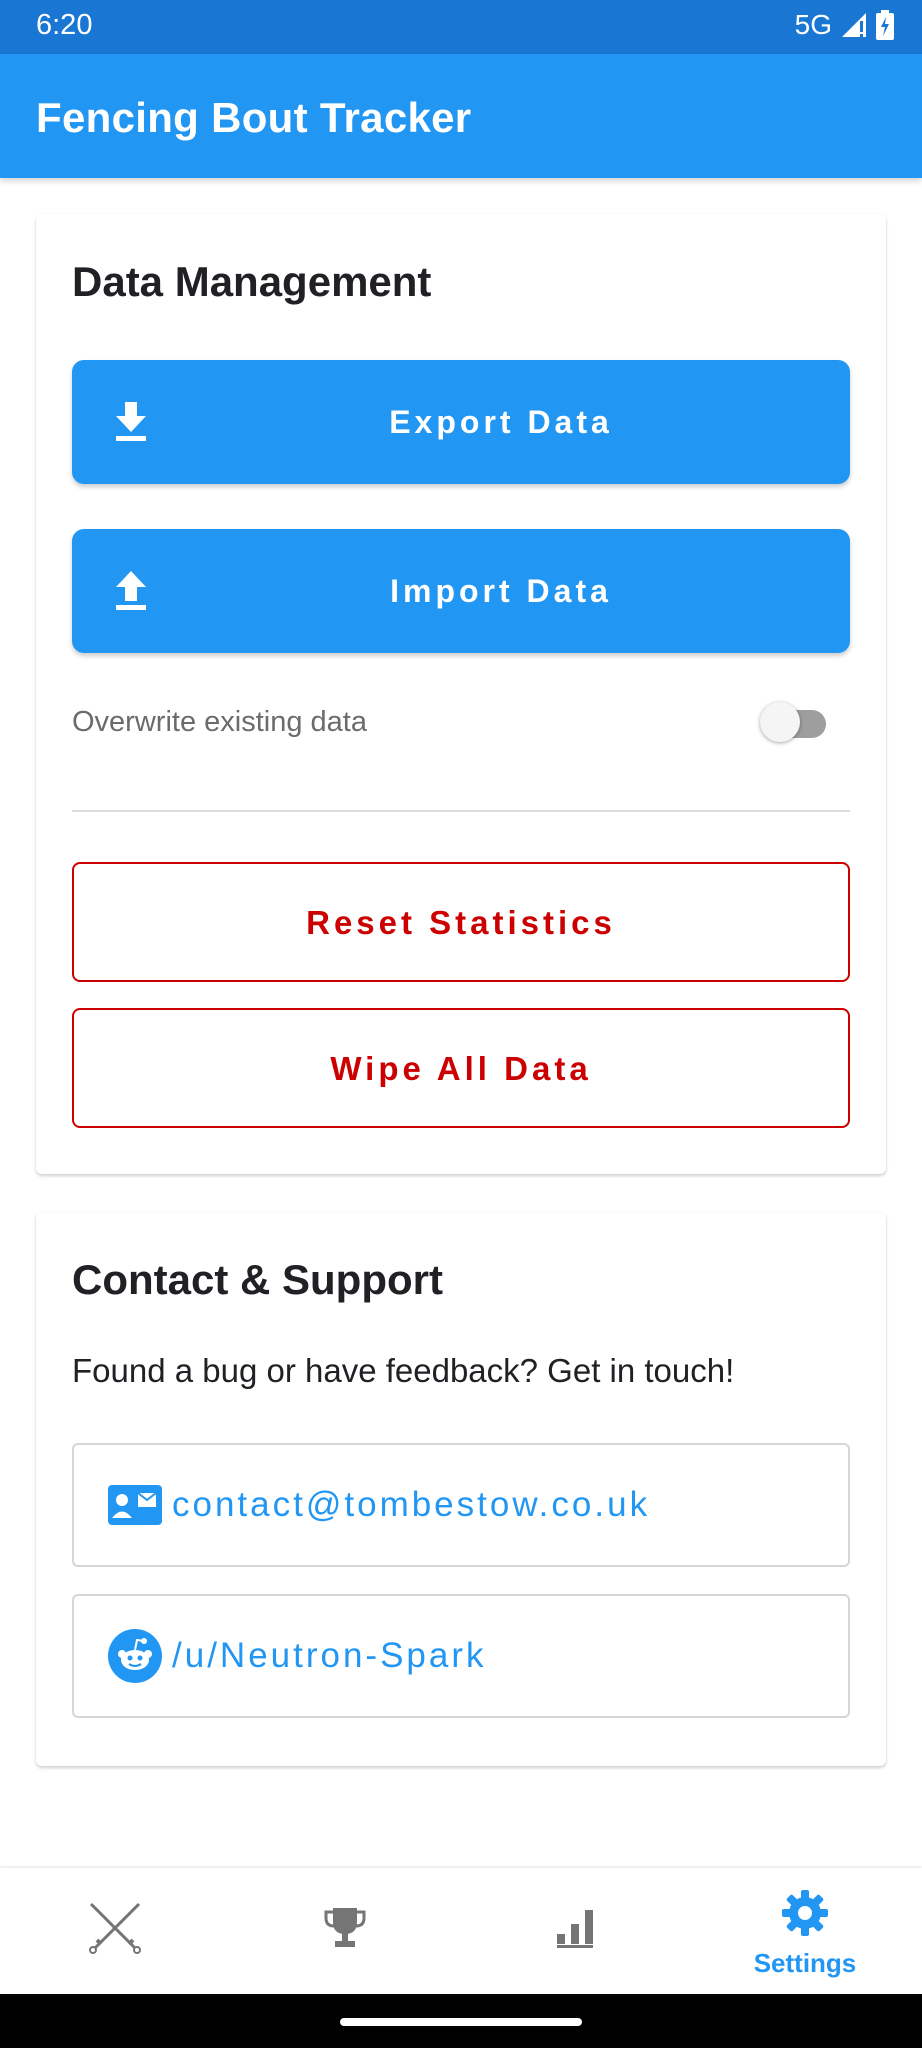 This screenshot has width=922, height=2048. I want to click on overwrite-label: Overwrite existing data, so click(219, 722).